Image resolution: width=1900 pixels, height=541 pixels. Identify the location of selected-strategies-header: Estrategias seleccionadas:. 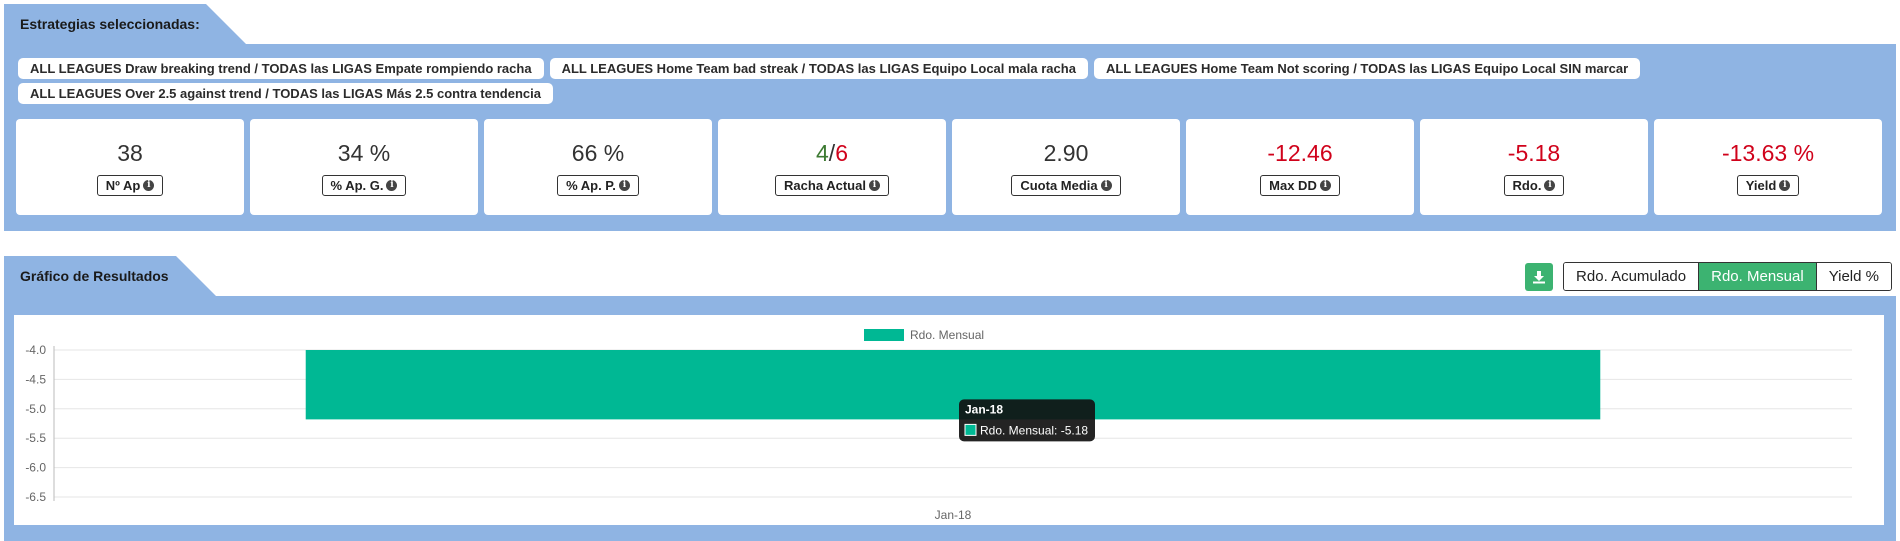
(125, 24).